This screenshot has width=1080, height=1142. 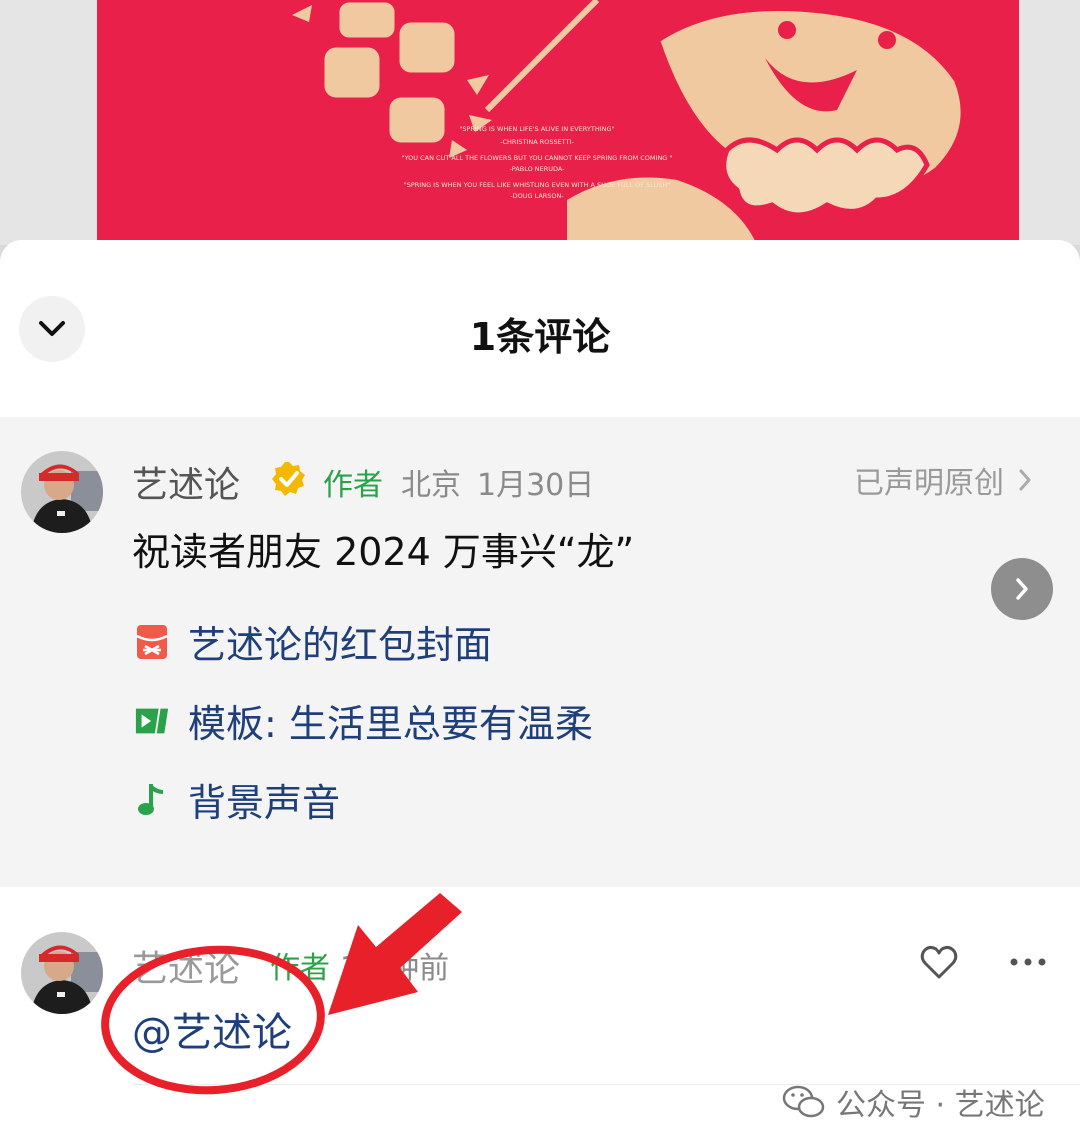 What do you see at coordinates (152, 642) in the screenshot?
I see `red-envelope-icon` at bounding box center [152, 642].